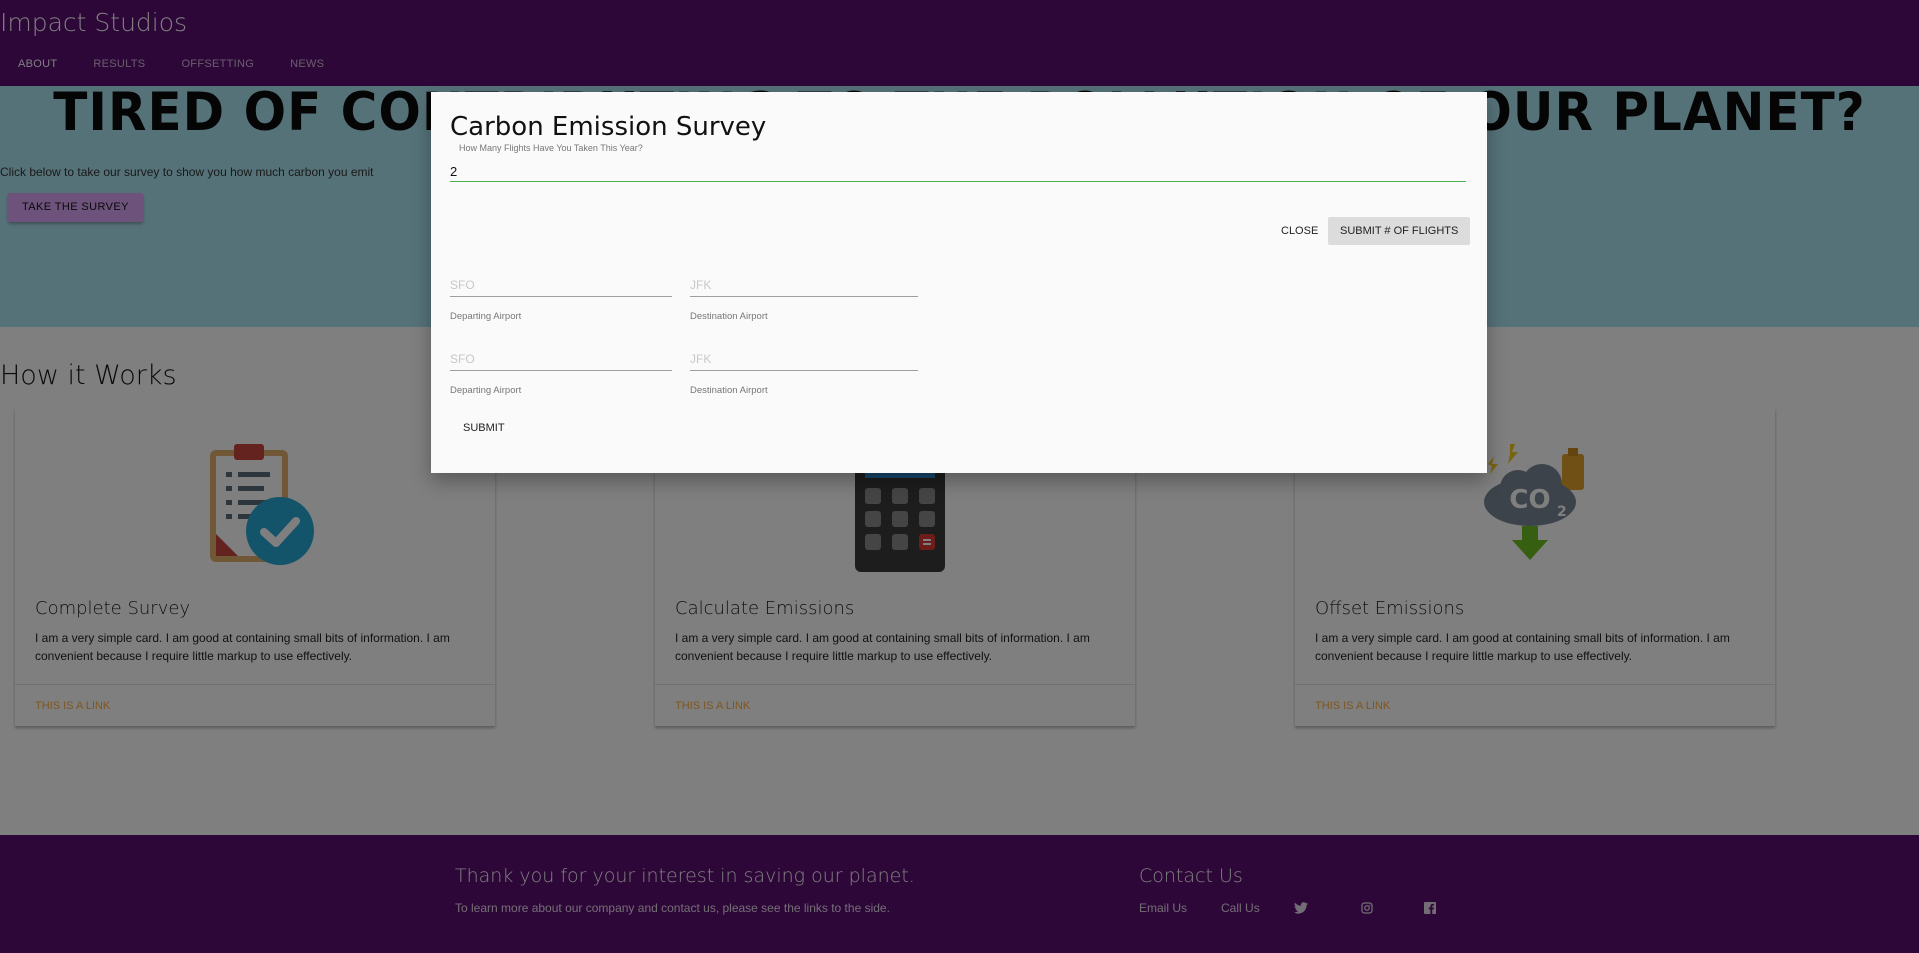 The width and height of the screenshot is (1919, 953). I want to click on modal-title: Carbon Emission Survey, so click(608, 127).